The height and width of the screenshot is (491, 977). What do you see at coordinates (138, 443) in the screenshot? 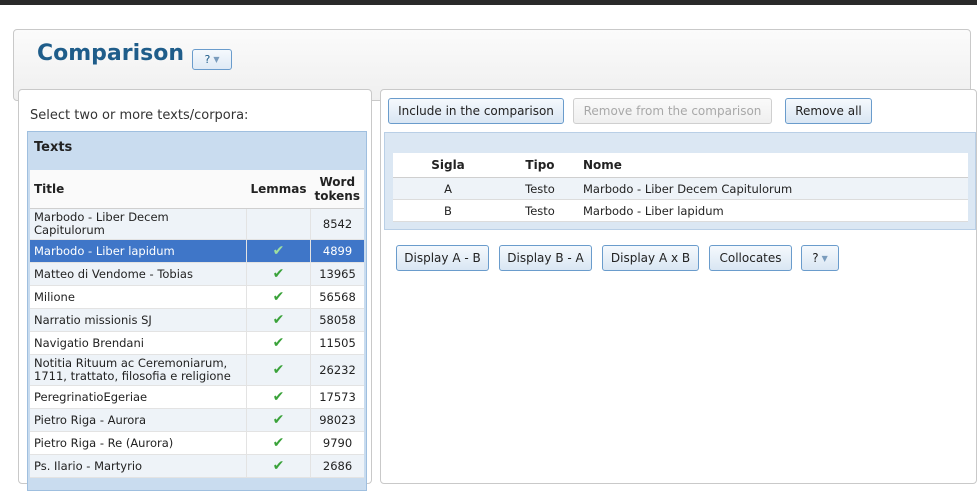
I see `text-title: Pietro Riga - Re (Aurora)` at bounding box center [138, 443].